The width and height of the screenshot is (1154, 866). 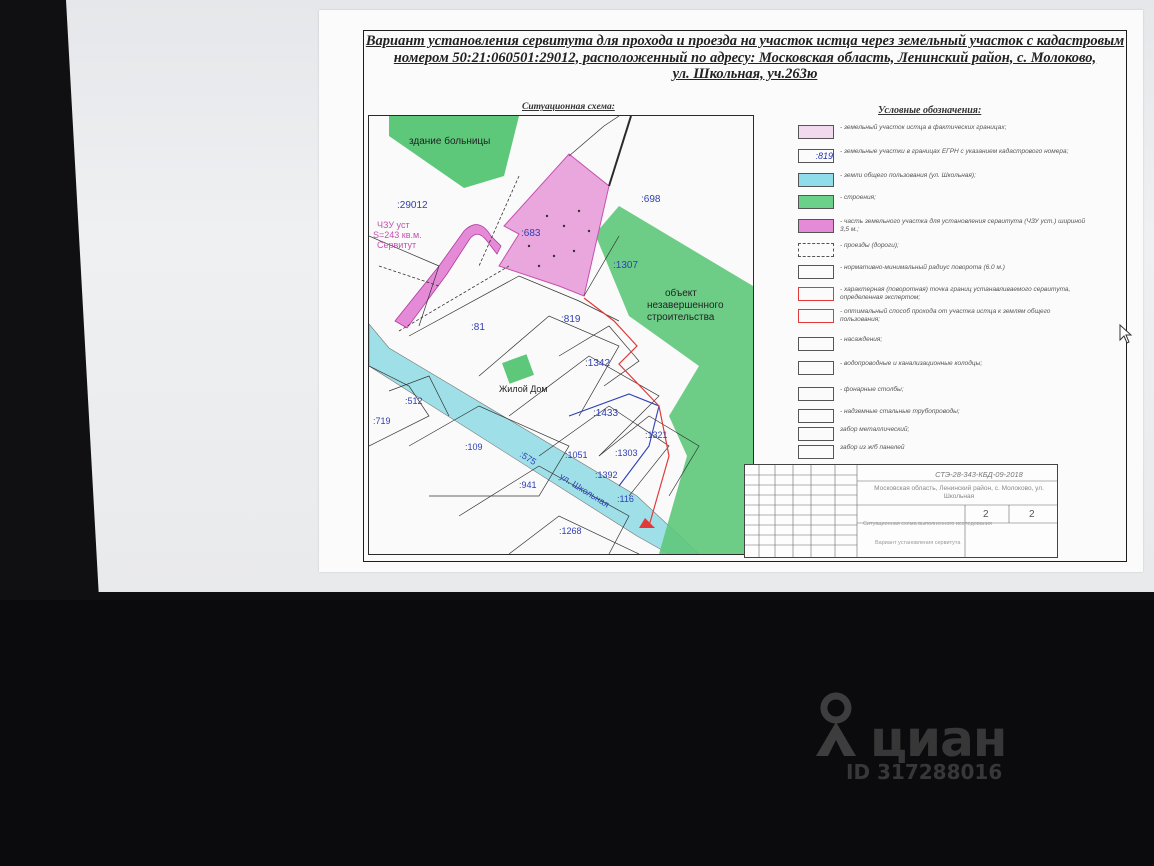 What do you see at coordinates (656, 435) in the screenshot?
I see `label-parcel-1321: :1321` at bounding box center [656, 435].